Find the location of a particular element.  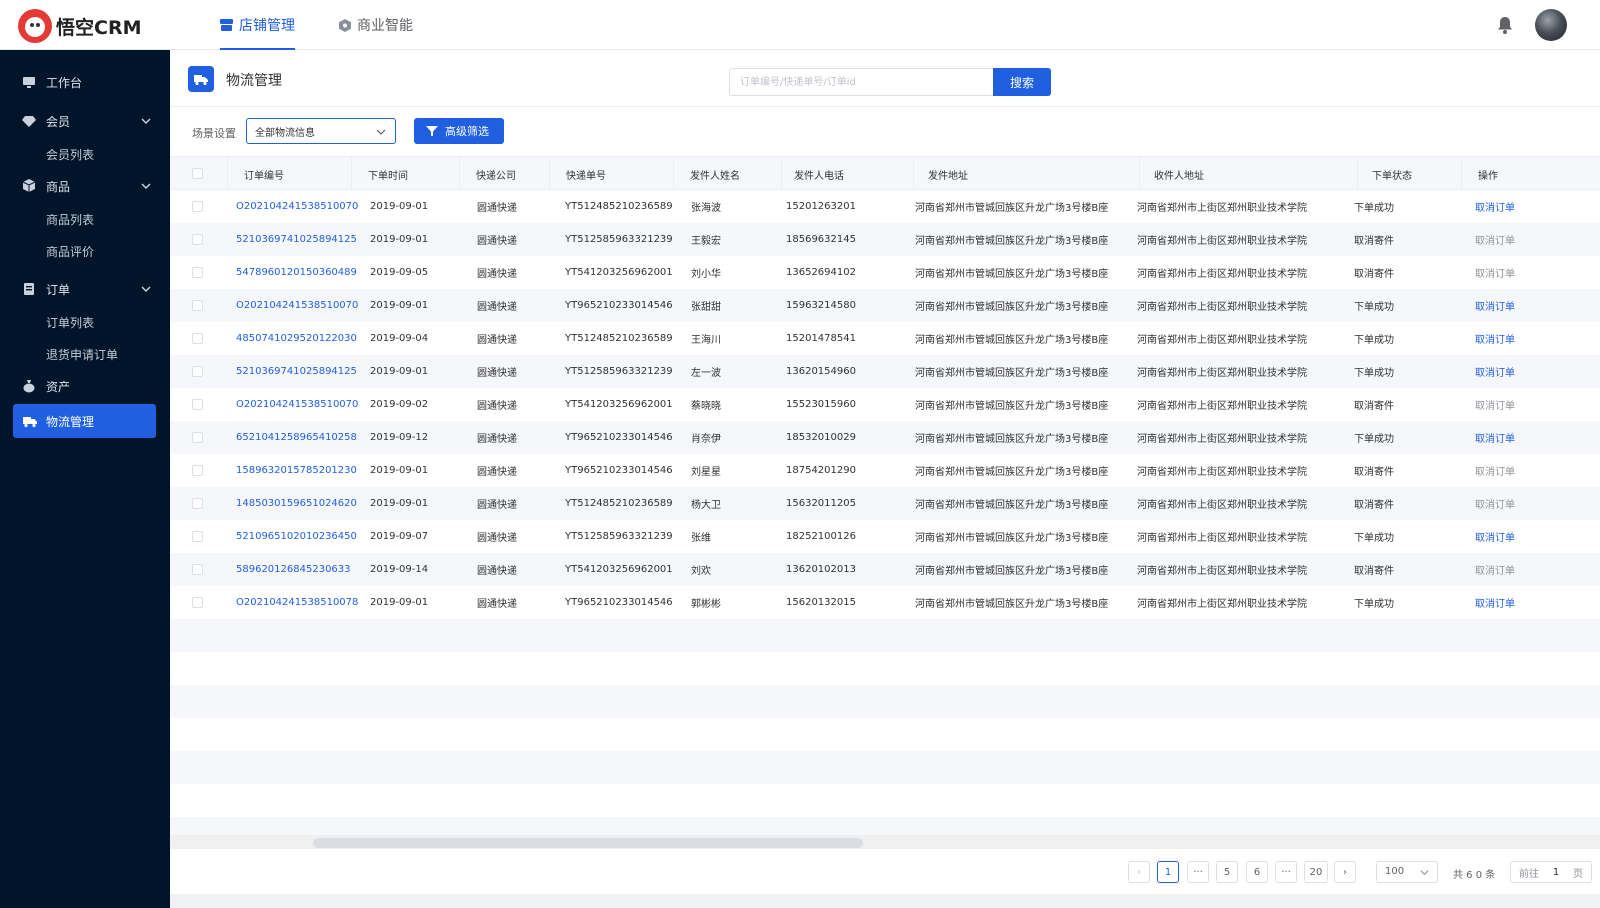

table-cell: 2019-09-01 is located at coordinates (399, 305).